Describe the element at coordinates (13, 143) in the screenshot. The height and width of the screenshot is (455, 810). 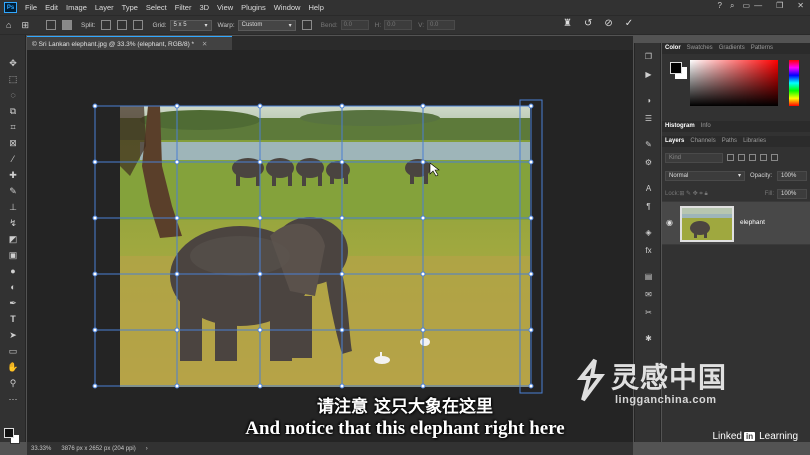
I see `frame-tool-icon: ⊠` at that location.